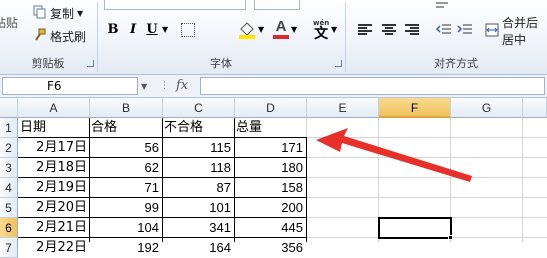  I want to click on cell-a3: 2月18日, so click(53, 168).